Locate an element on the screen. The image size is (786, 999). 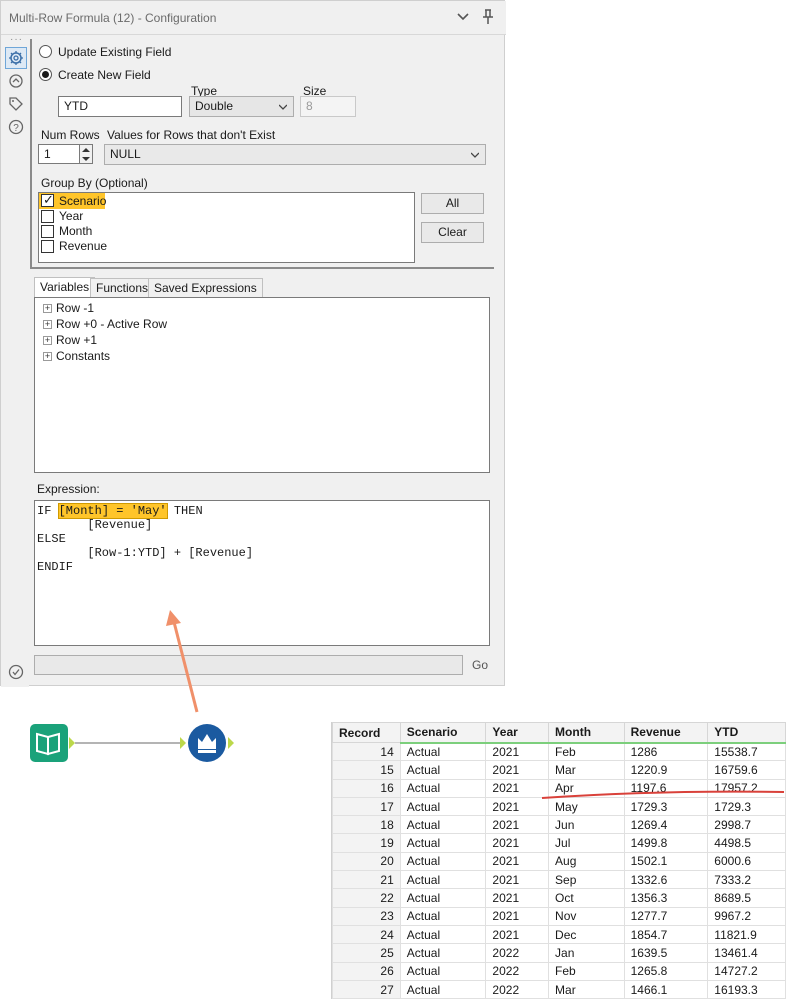
table-row: 23 Actual 2021 Nov 1277.7 9967.2 is located at coordinates (559, 916).